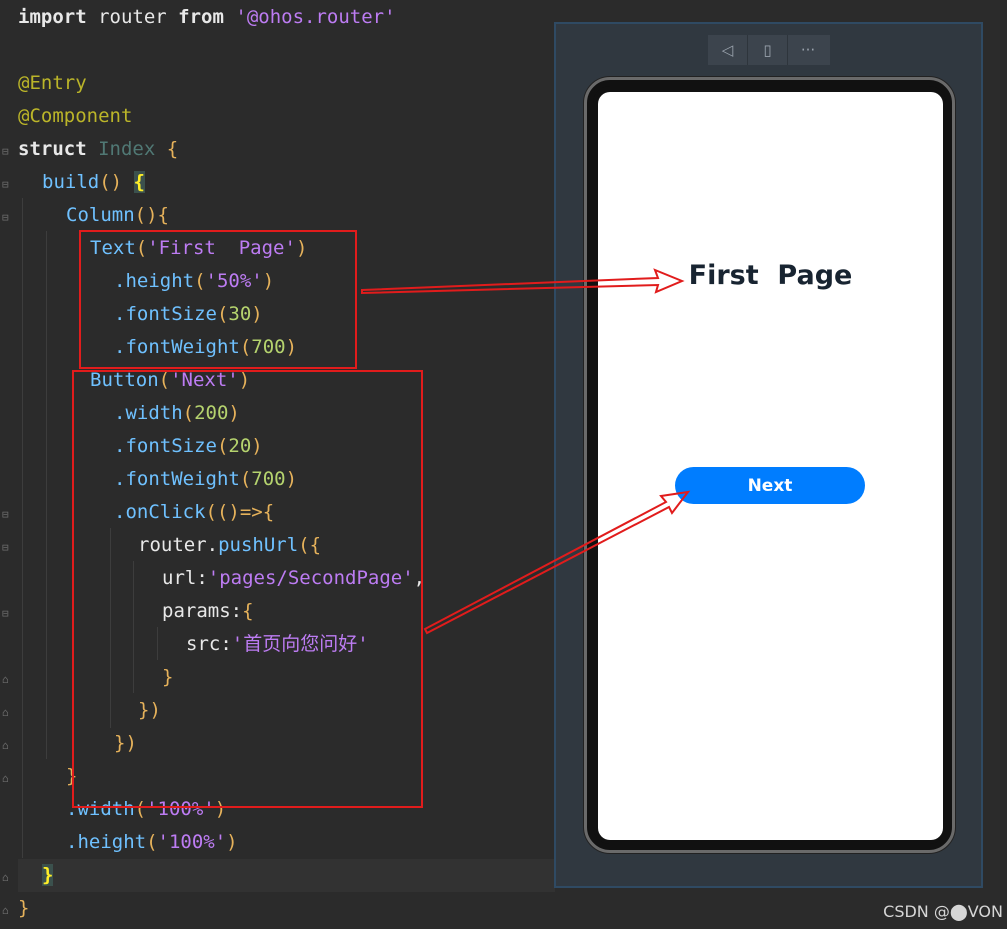 The width and height of the screenshot is (1007, 929). Describe the element at coordinates (526, 451) in the screenshot. I see `annotation-arrows` at that location.